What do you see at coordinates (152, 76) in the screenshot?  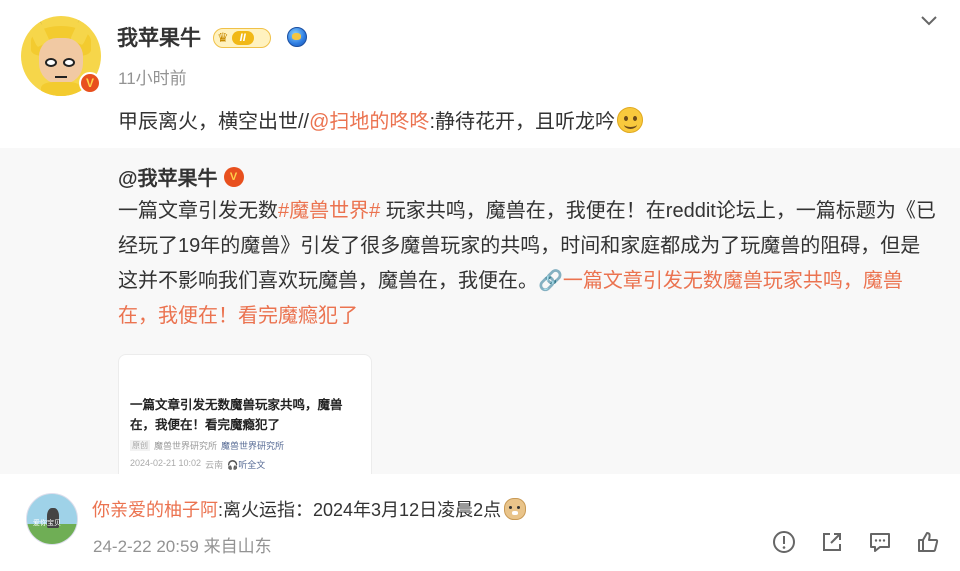 I see `post-timestamp: 11小时前` at bounding box center [152, 76].